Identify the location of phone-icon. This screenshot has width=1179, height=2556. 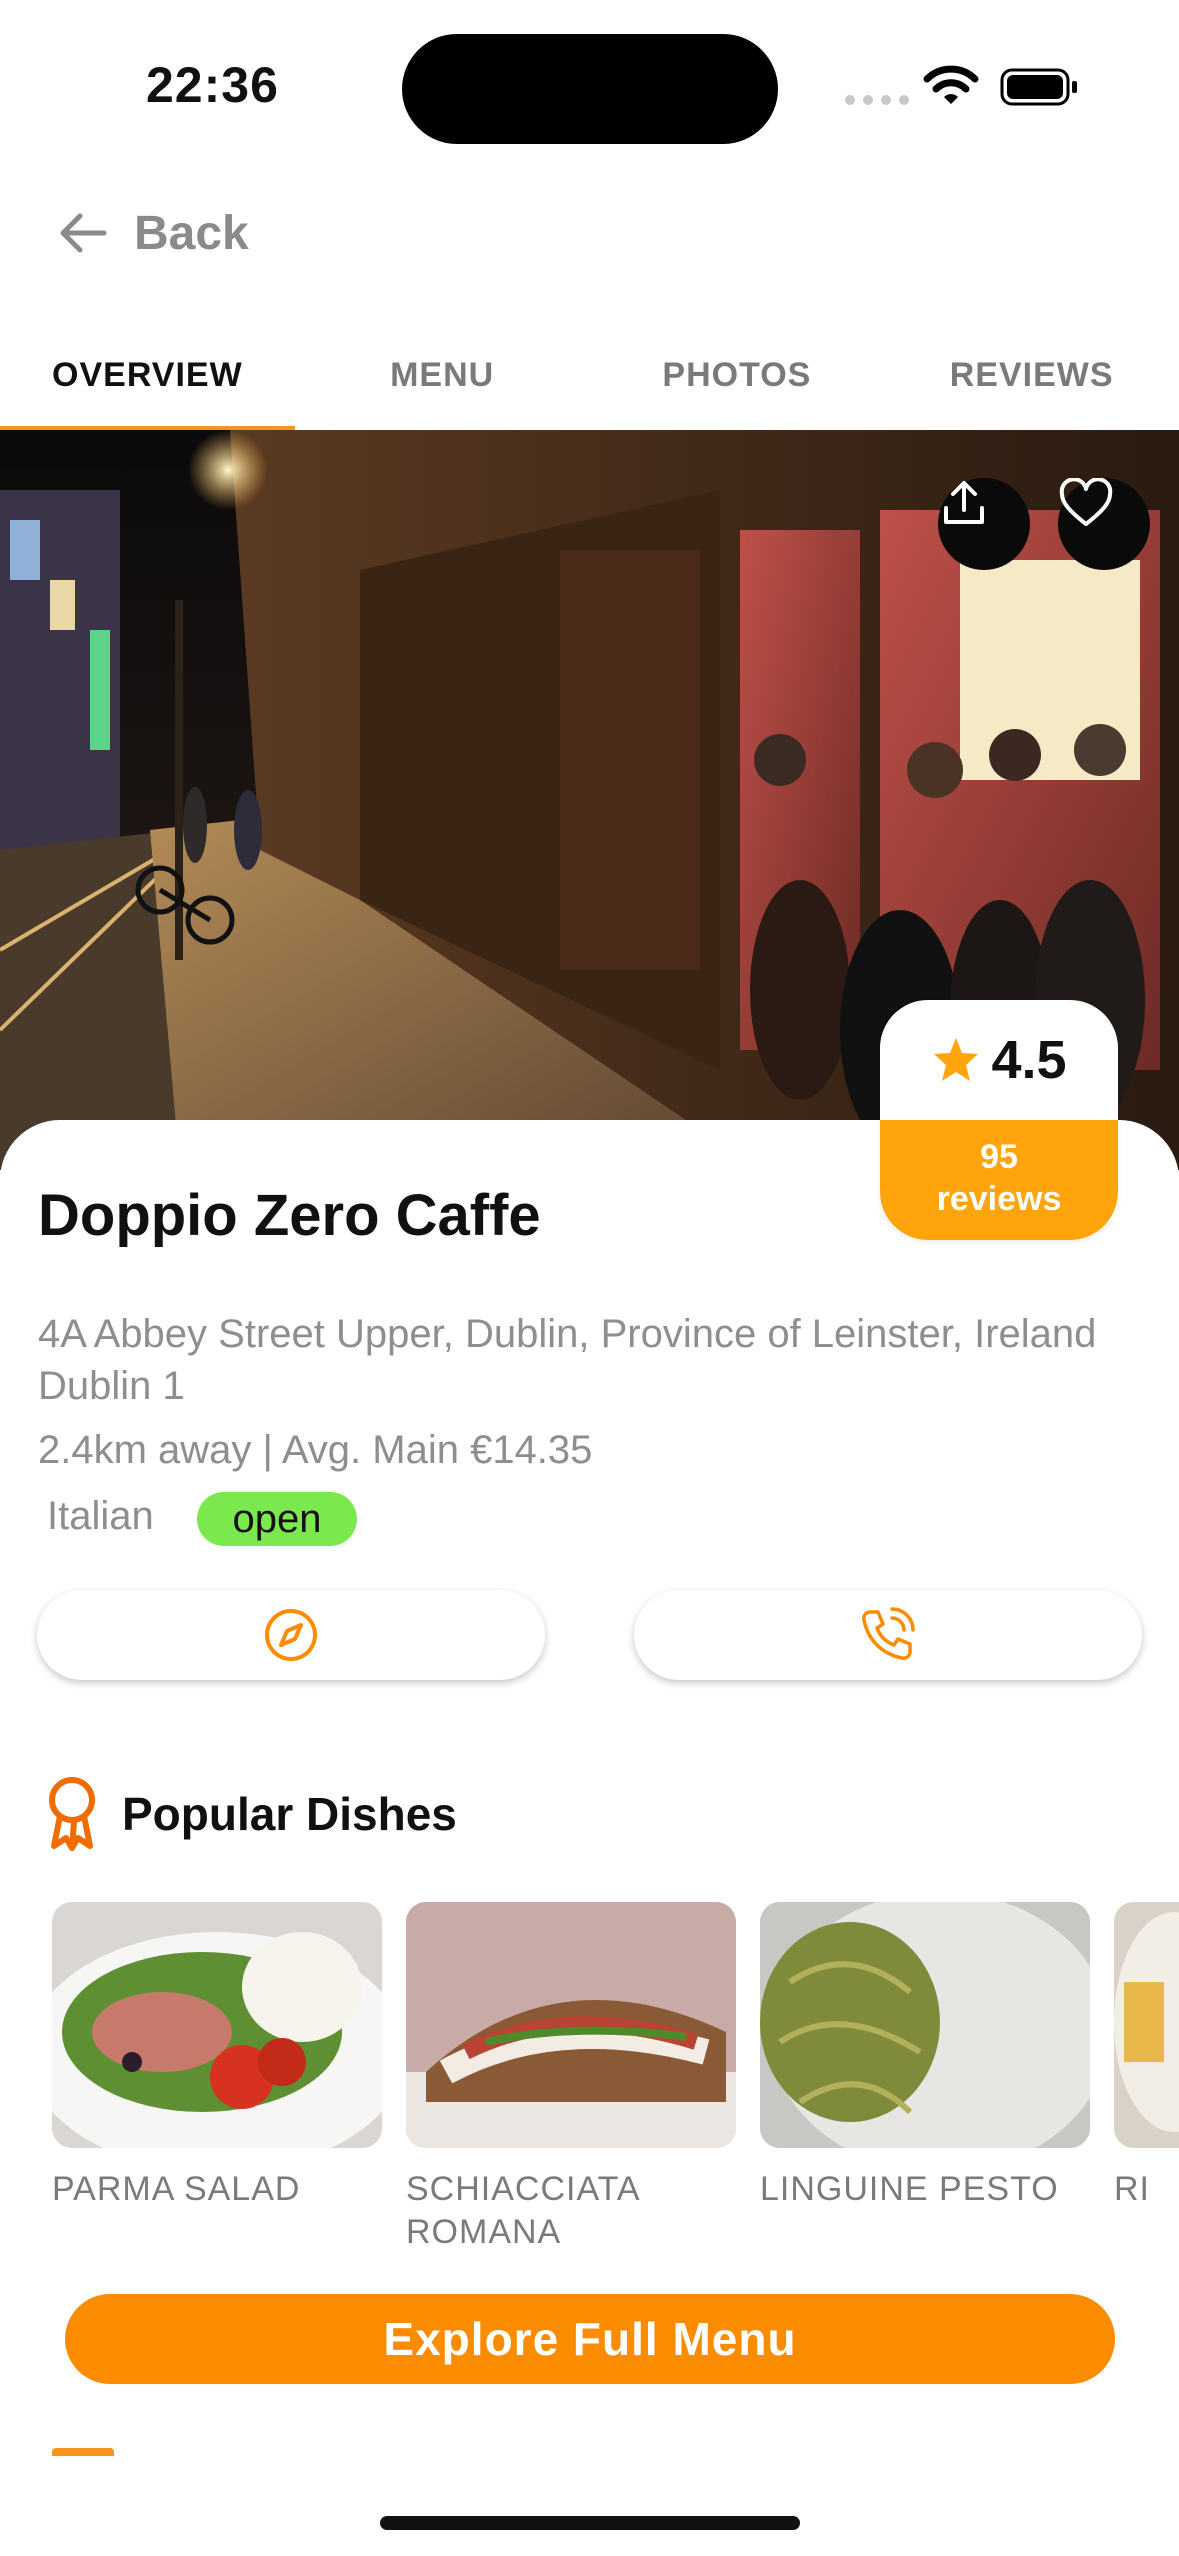
(888, 1633).